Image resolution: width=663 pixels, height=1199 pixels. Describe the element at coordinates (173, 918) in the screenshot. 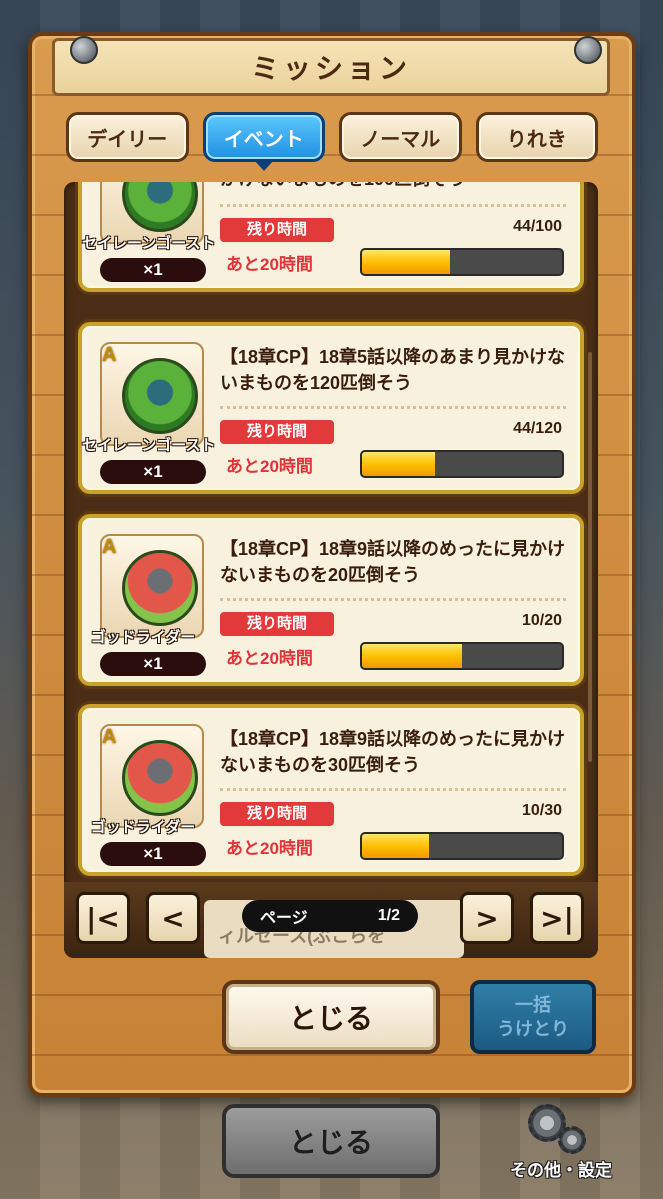

I see `prev-page-button: <` at that location.